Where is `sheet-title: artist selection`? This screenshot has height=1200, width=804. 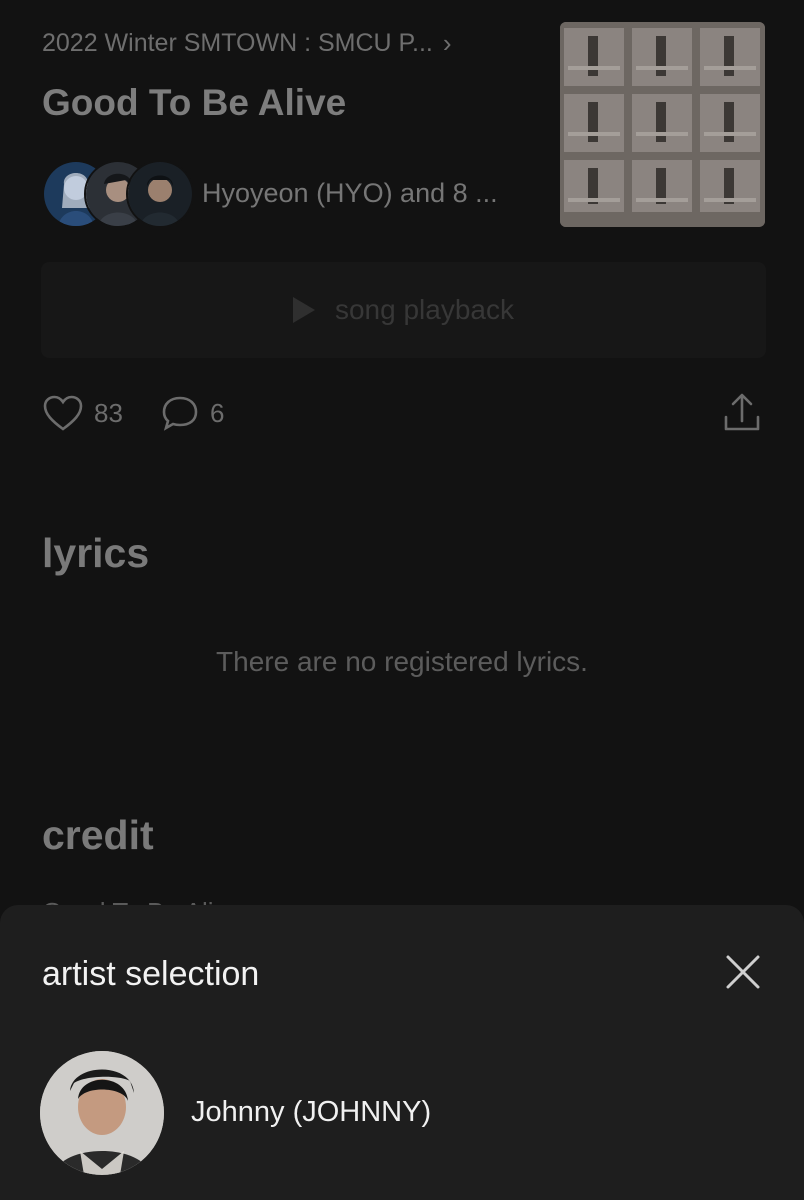
sheet-title: artist selection is located at coordinates (151, 974).